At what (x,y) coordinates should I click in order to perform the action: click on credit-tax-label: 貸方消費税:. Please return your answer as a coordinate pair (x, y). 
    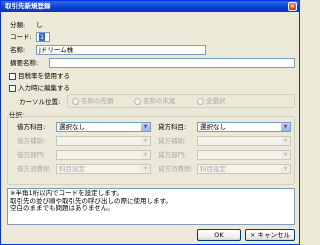
    Looking at the image, I should click on (175, 169).